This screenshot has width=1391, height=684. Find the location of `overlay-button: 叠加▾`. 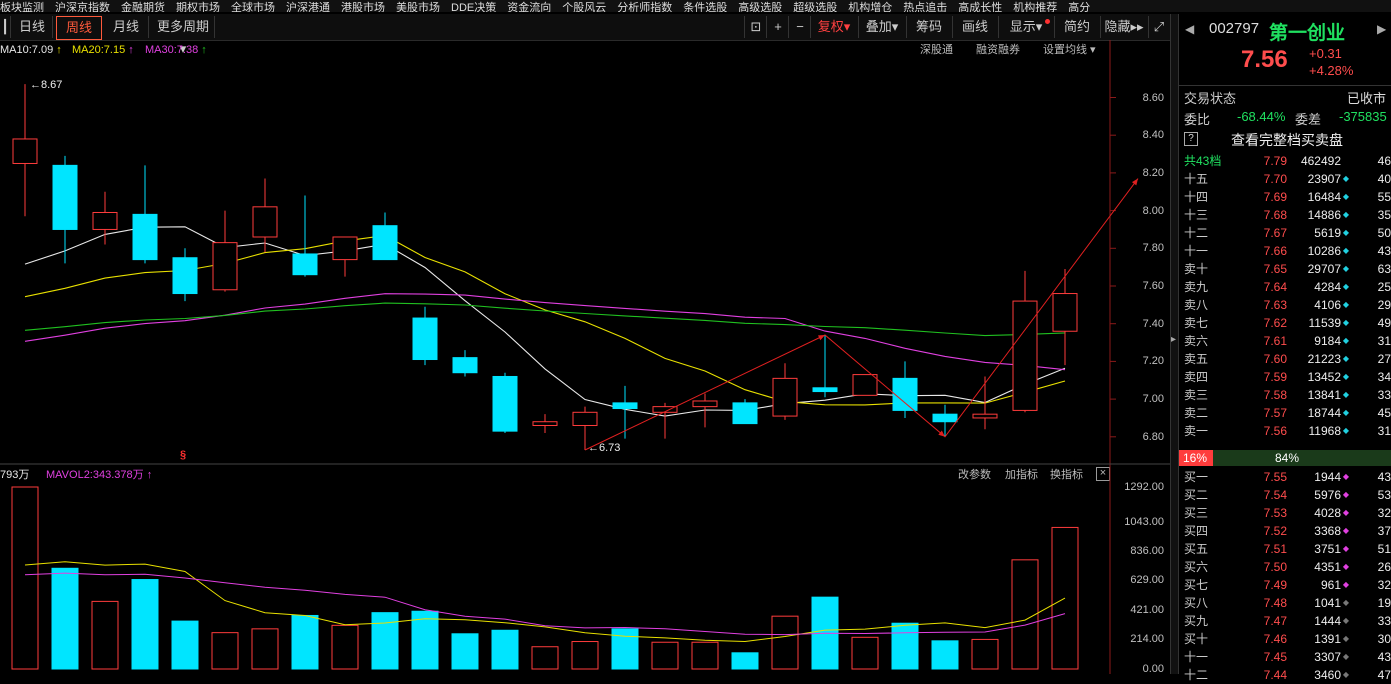

overlay-button: 叠加▾ is located at coordinates (881, 27).